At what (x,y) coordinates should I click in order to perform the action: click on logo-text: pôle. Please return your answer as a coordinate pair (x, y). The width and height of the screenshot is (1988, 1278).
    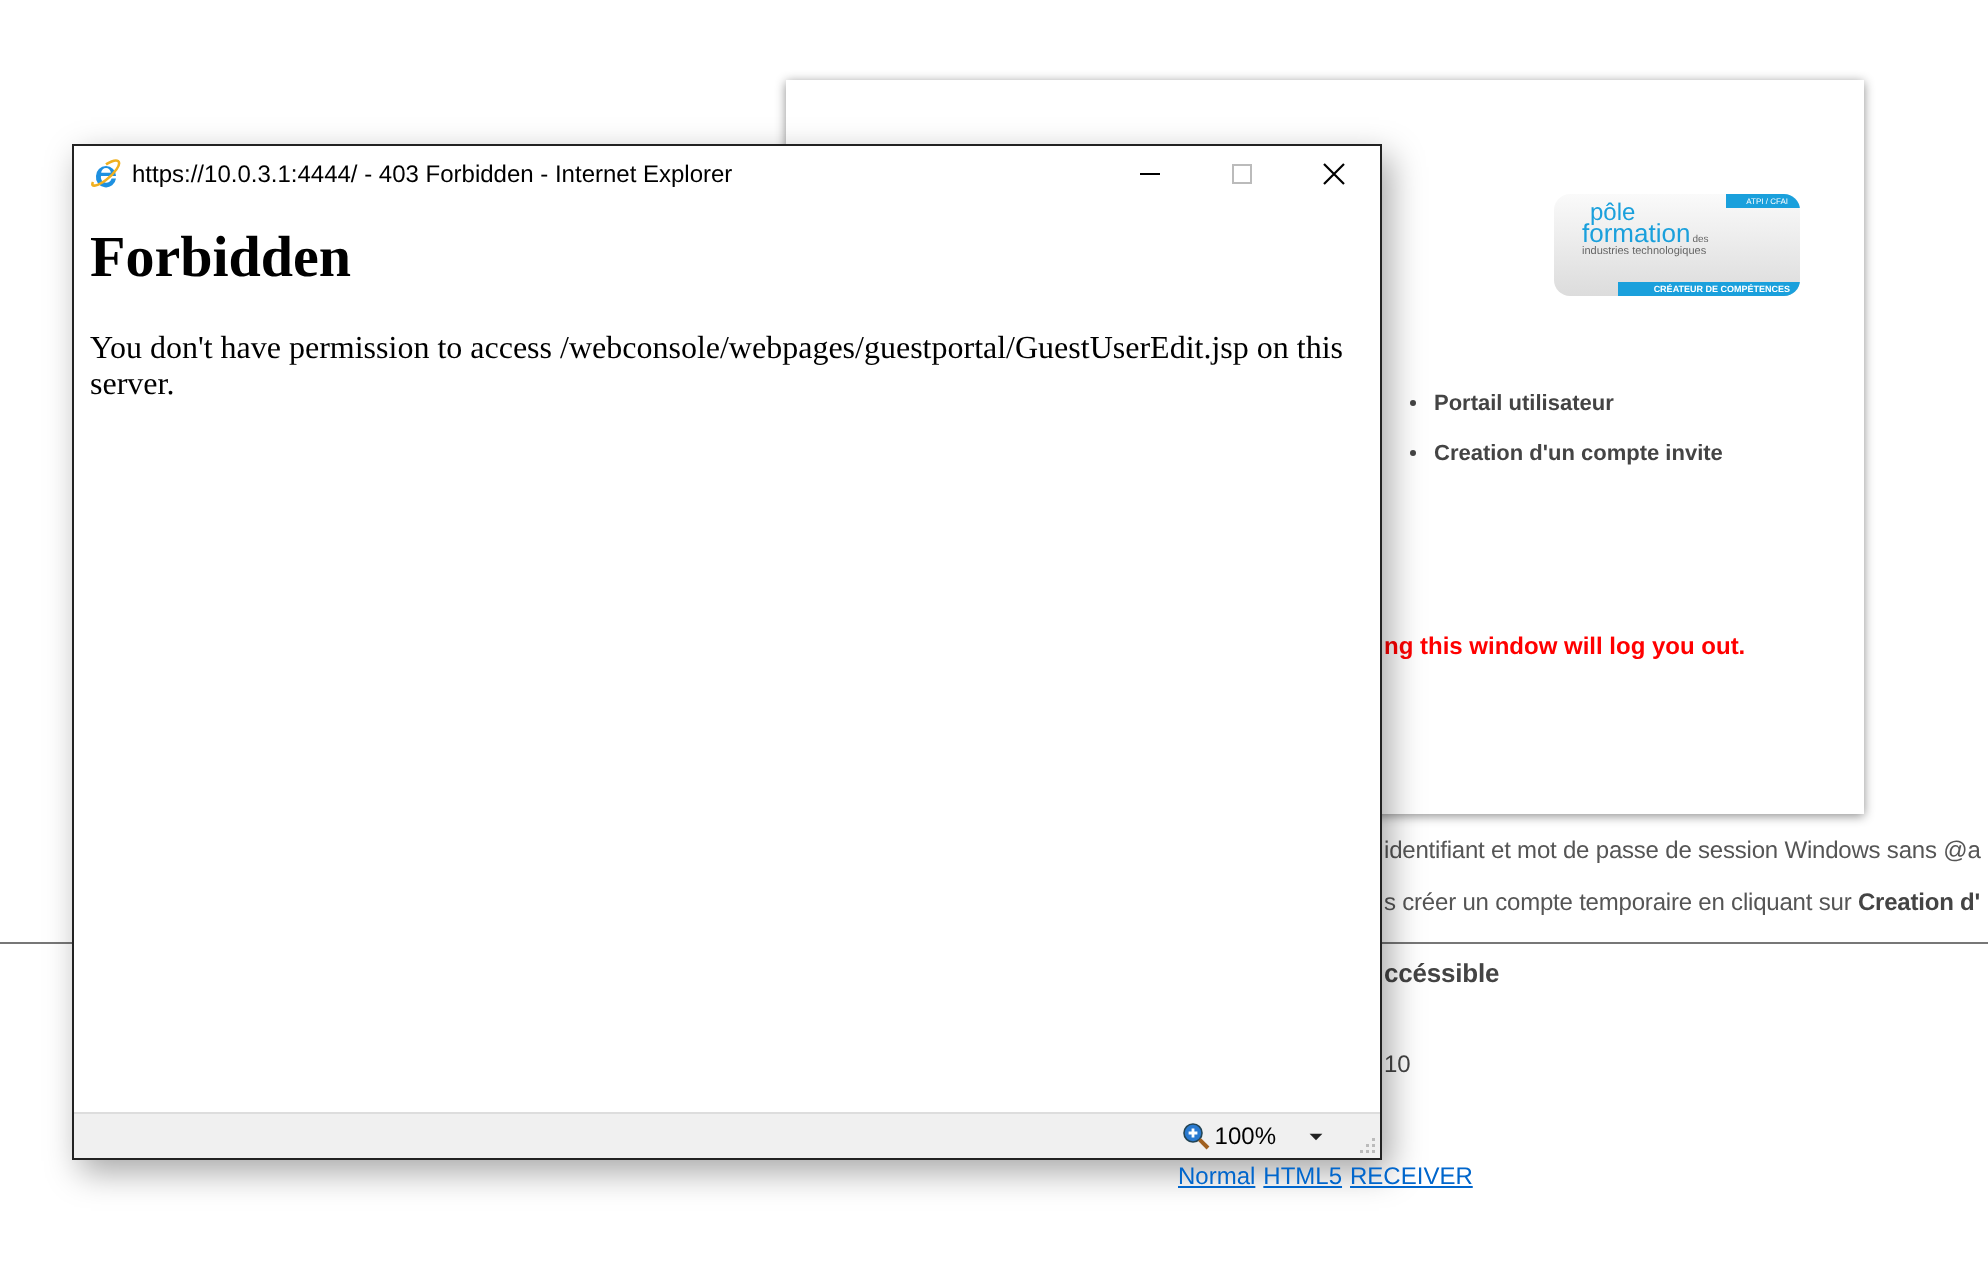
    Looking at the image, I should click on (1613, 212).